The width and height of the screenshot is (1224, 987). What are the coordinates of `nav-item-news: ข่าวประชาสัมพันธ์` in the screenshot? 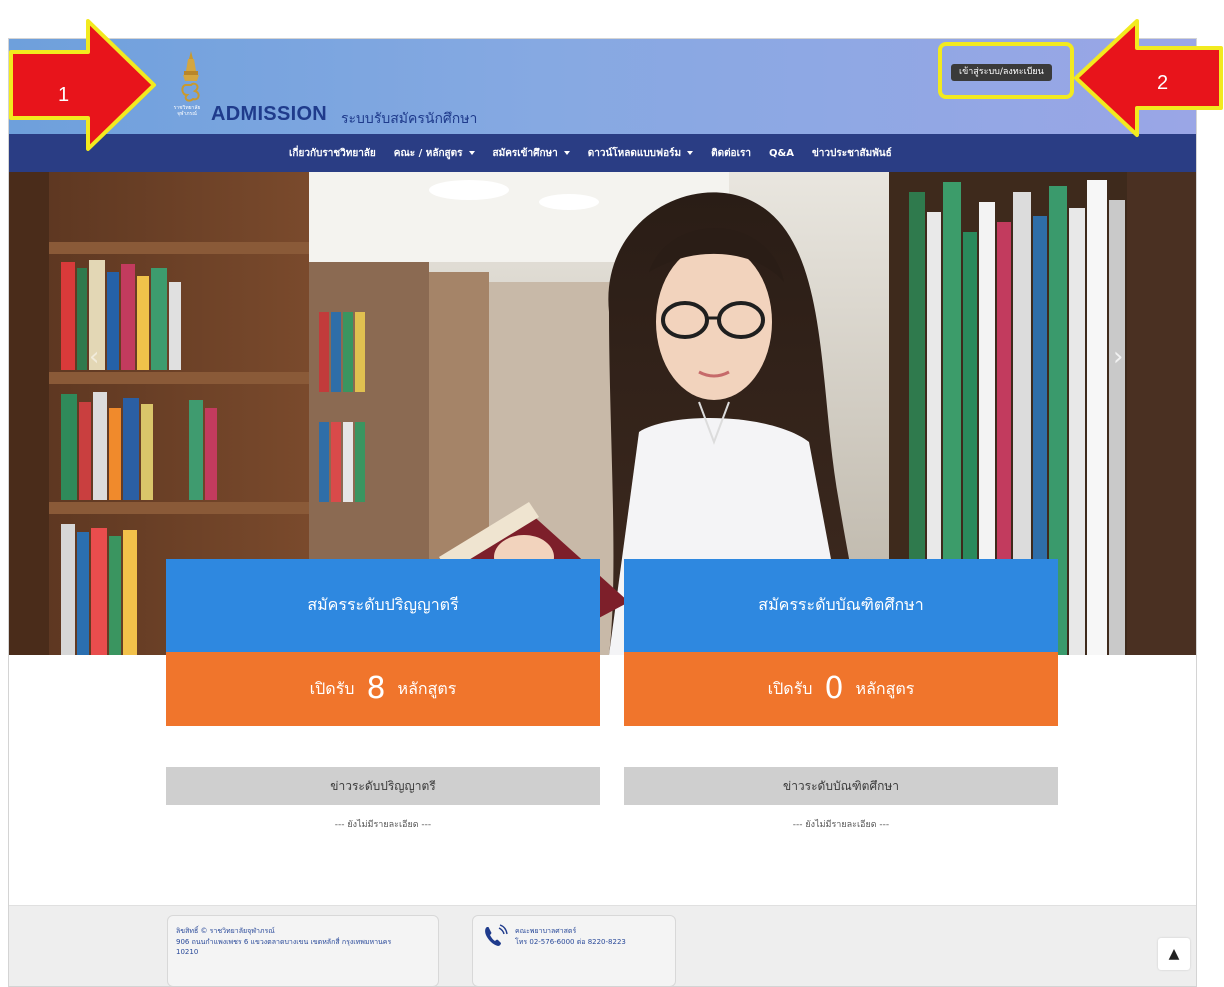 It's located at (852, 153).